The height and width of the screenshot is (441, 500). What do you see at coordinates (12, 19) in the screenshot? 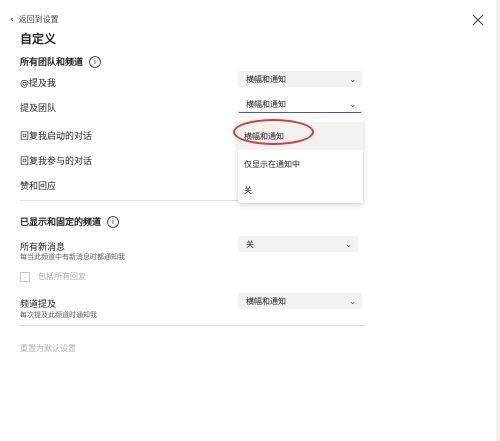
I see `chevron-left-icon: ‹` at bounding box center [12, 19].